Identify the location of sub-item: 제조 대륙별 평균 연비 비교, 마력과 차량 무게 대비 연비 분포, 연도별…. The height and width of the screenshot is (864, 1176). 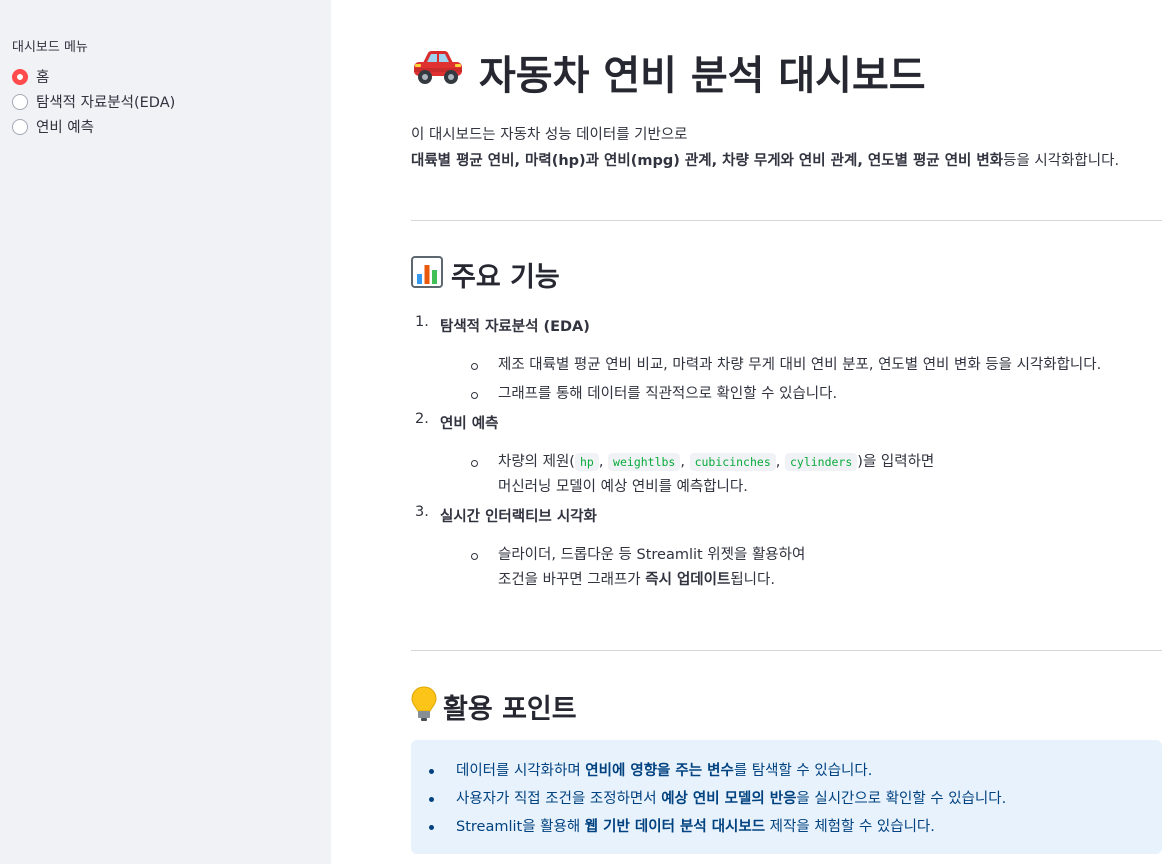
(801, 365).